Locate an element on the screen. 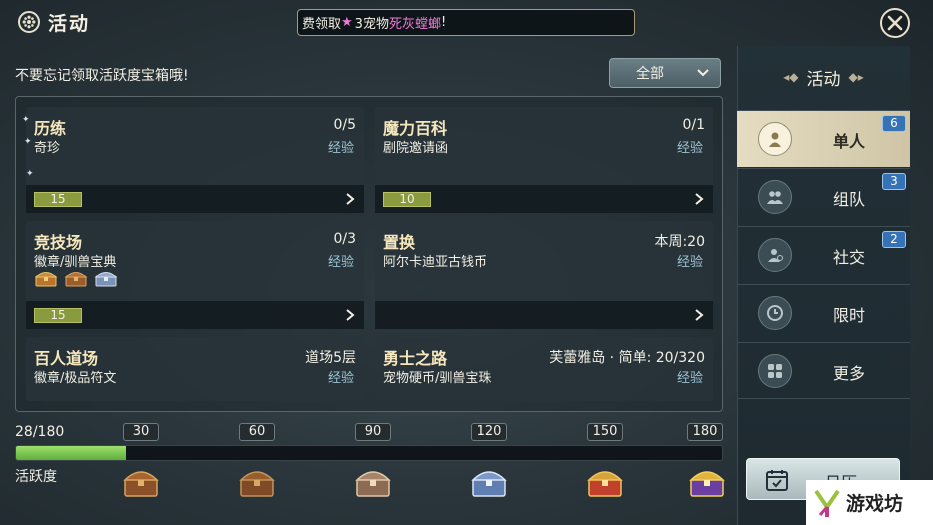  activity-name: 勇士之路 is located at coordinates (415, 358).